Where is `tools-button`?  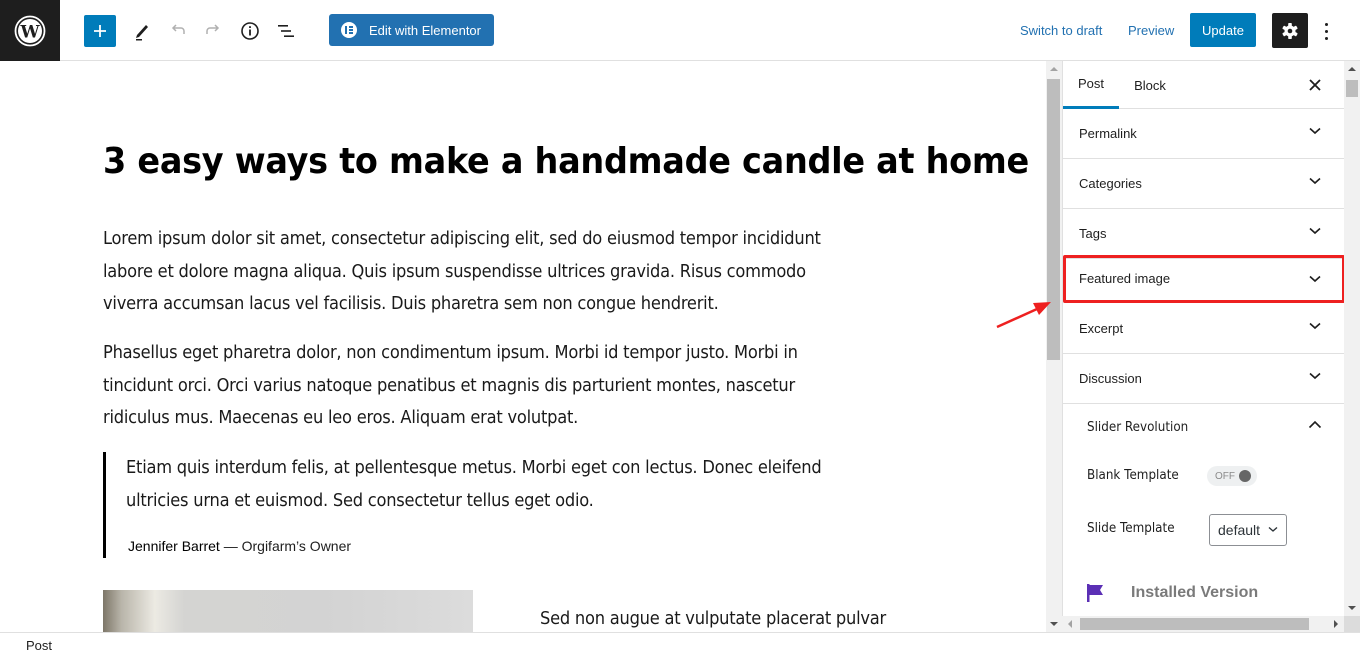 tools-button is located at coordinates (142, 31).